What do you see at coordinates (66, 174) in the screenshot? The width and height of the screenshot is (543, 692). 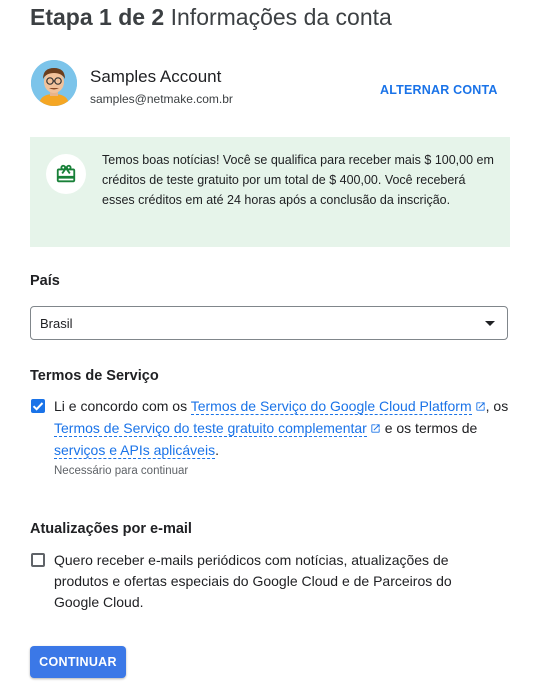 I see `gift-icon` at bounding box center [66, 174].